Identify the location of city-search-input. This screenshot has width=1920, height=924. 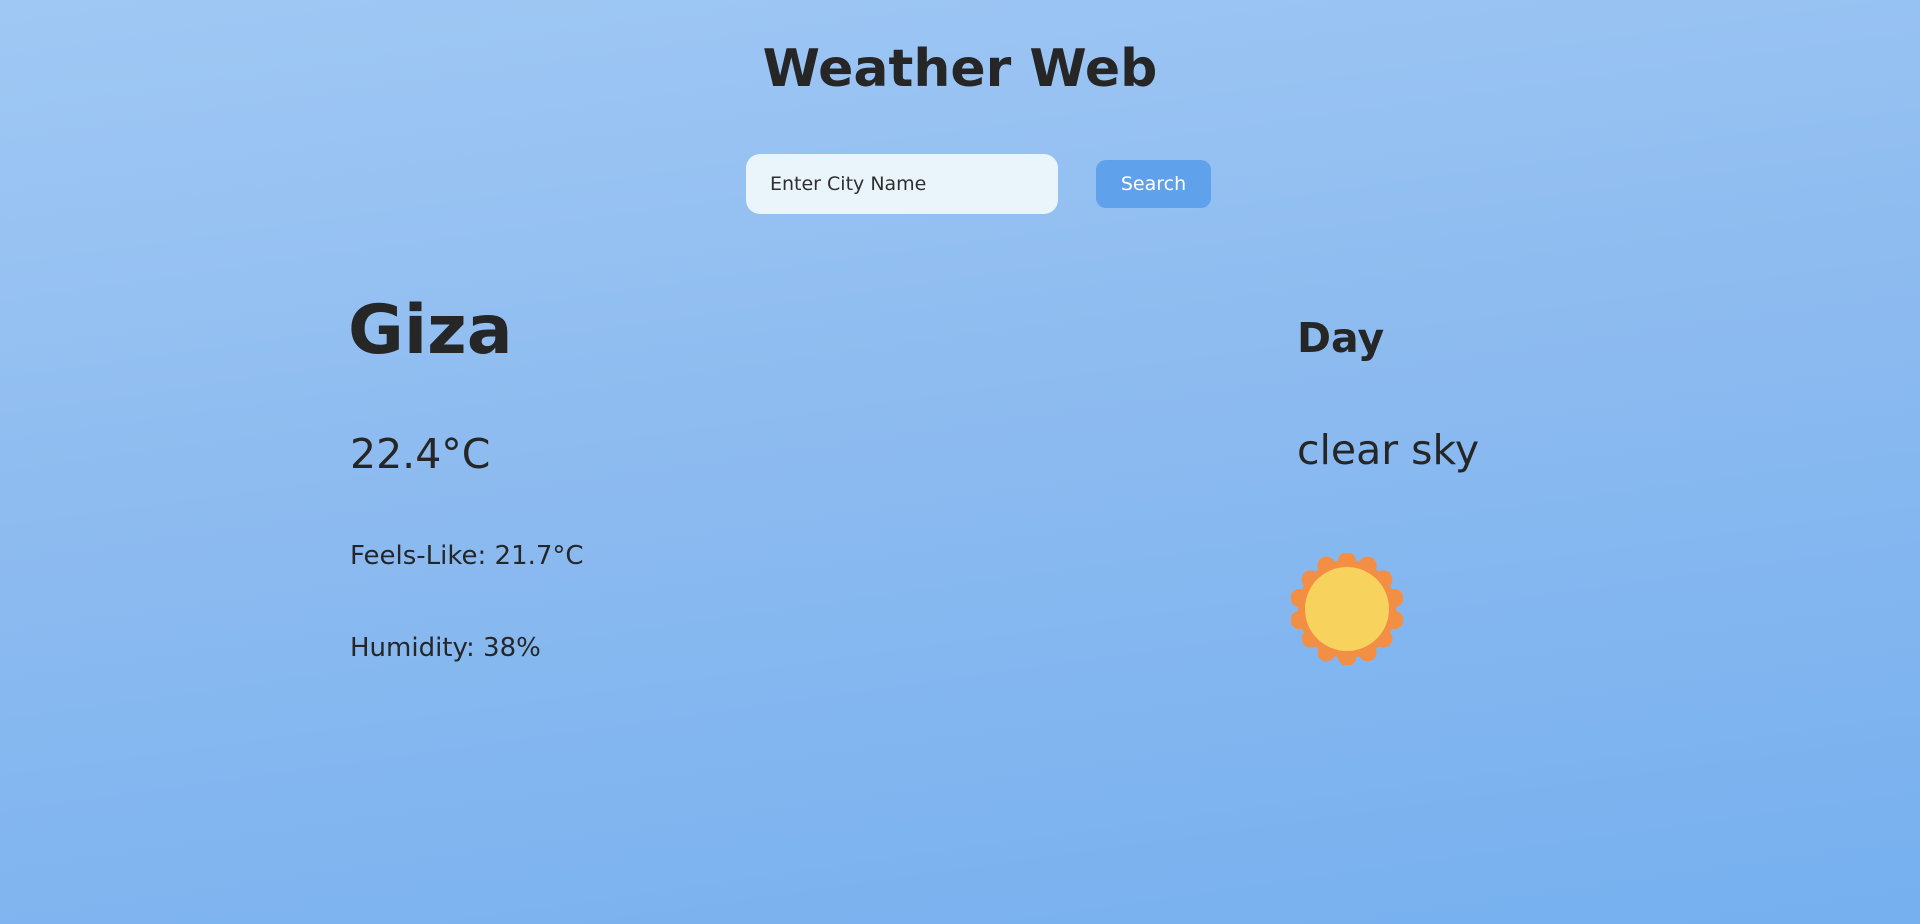
(902, 184).